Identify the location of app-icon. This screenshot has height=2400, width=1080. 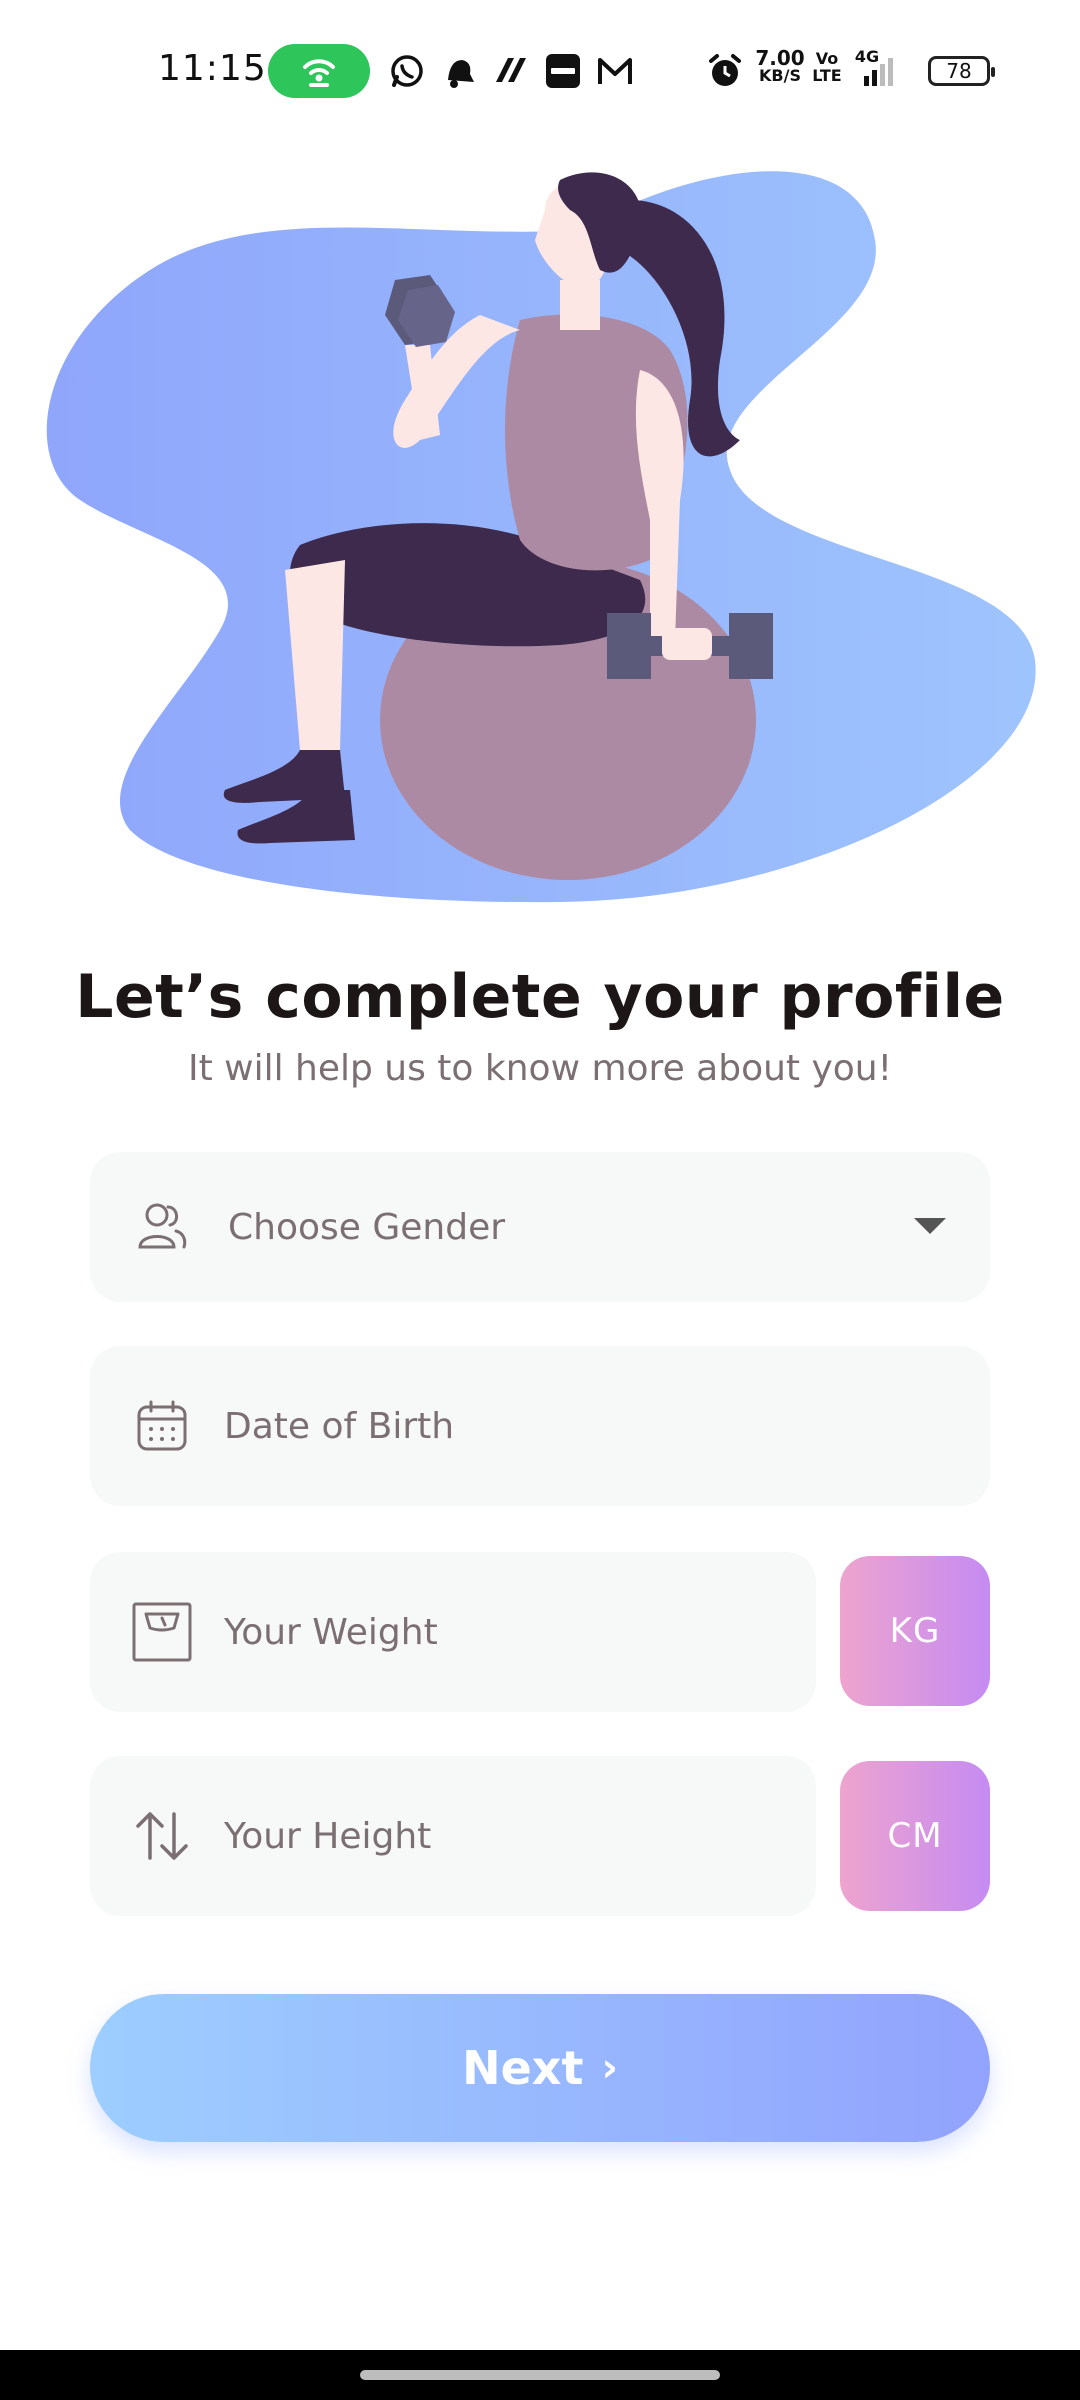
(511, 71).